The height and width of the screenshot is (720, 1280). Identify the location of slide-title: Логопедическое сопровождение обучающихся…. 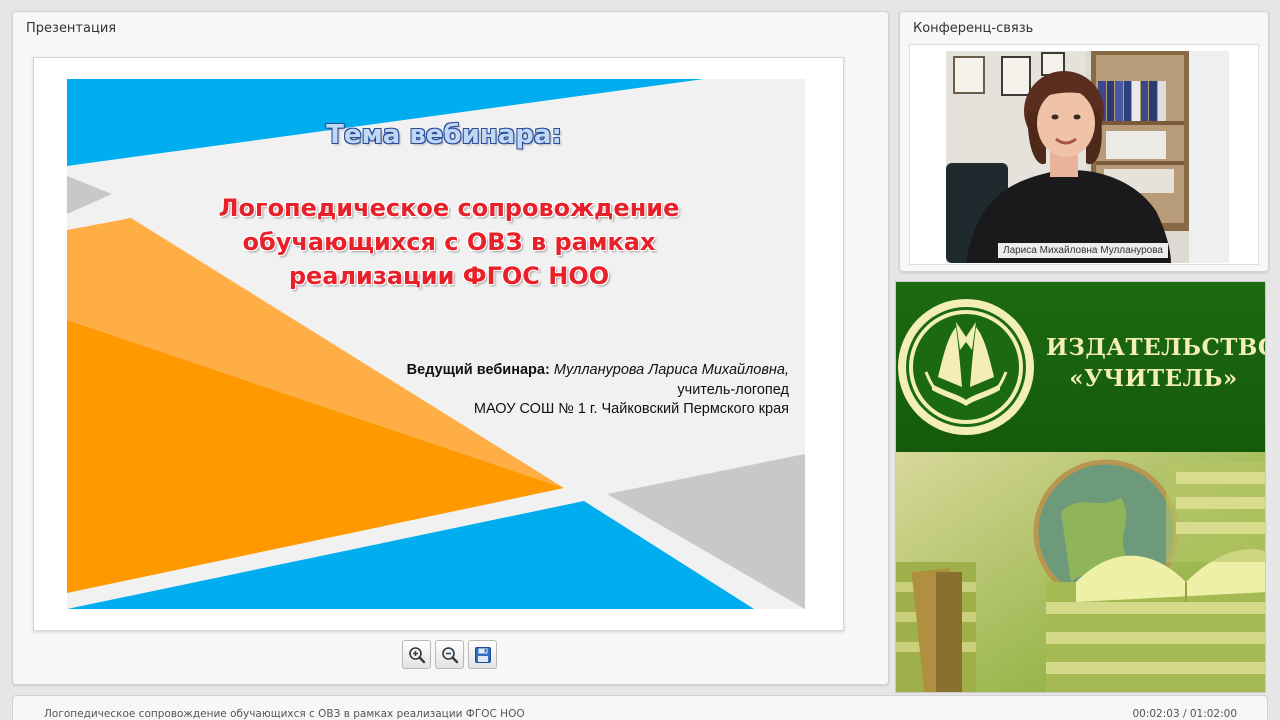
(449, 242).